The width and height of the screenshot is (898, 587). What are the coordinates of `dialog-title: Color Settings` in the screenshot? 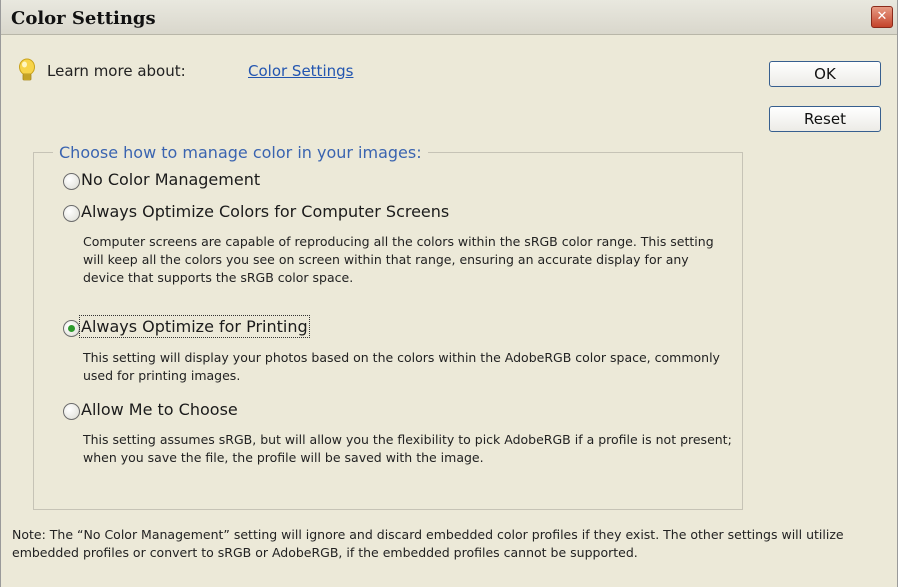 It's located at (83, 18).